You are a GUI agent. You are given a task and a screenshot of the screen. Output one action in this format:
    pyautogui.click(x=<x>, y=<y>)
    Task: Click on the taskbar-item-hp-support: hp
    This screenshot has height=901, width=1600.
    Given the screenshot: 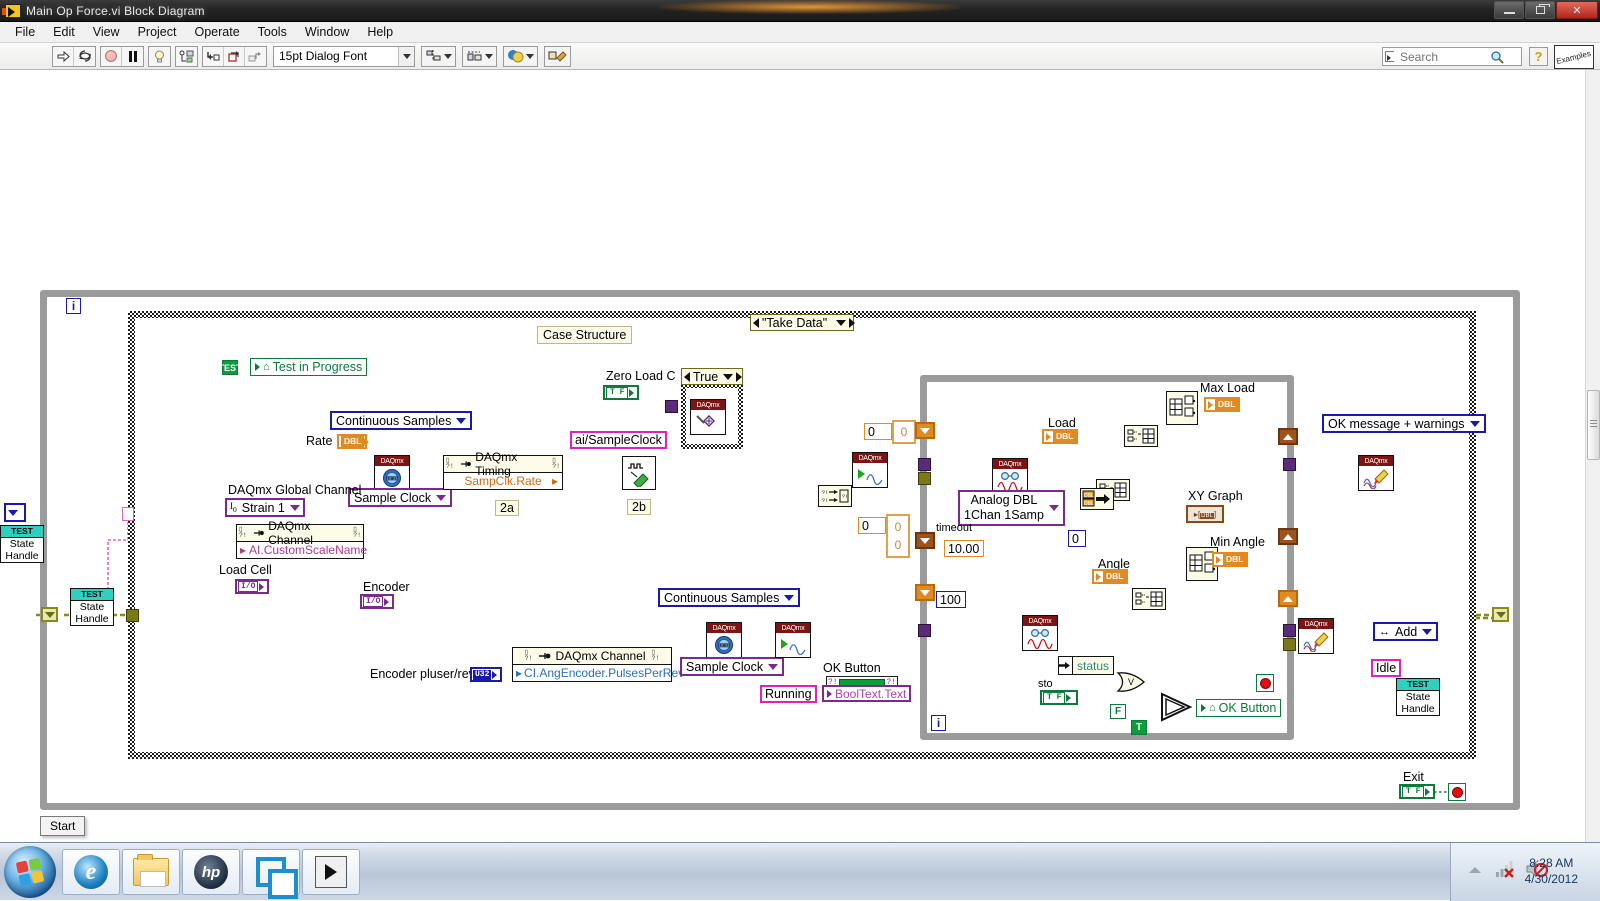 What is the action you would take?
    pyautogui.click(x=211, y=872)
    